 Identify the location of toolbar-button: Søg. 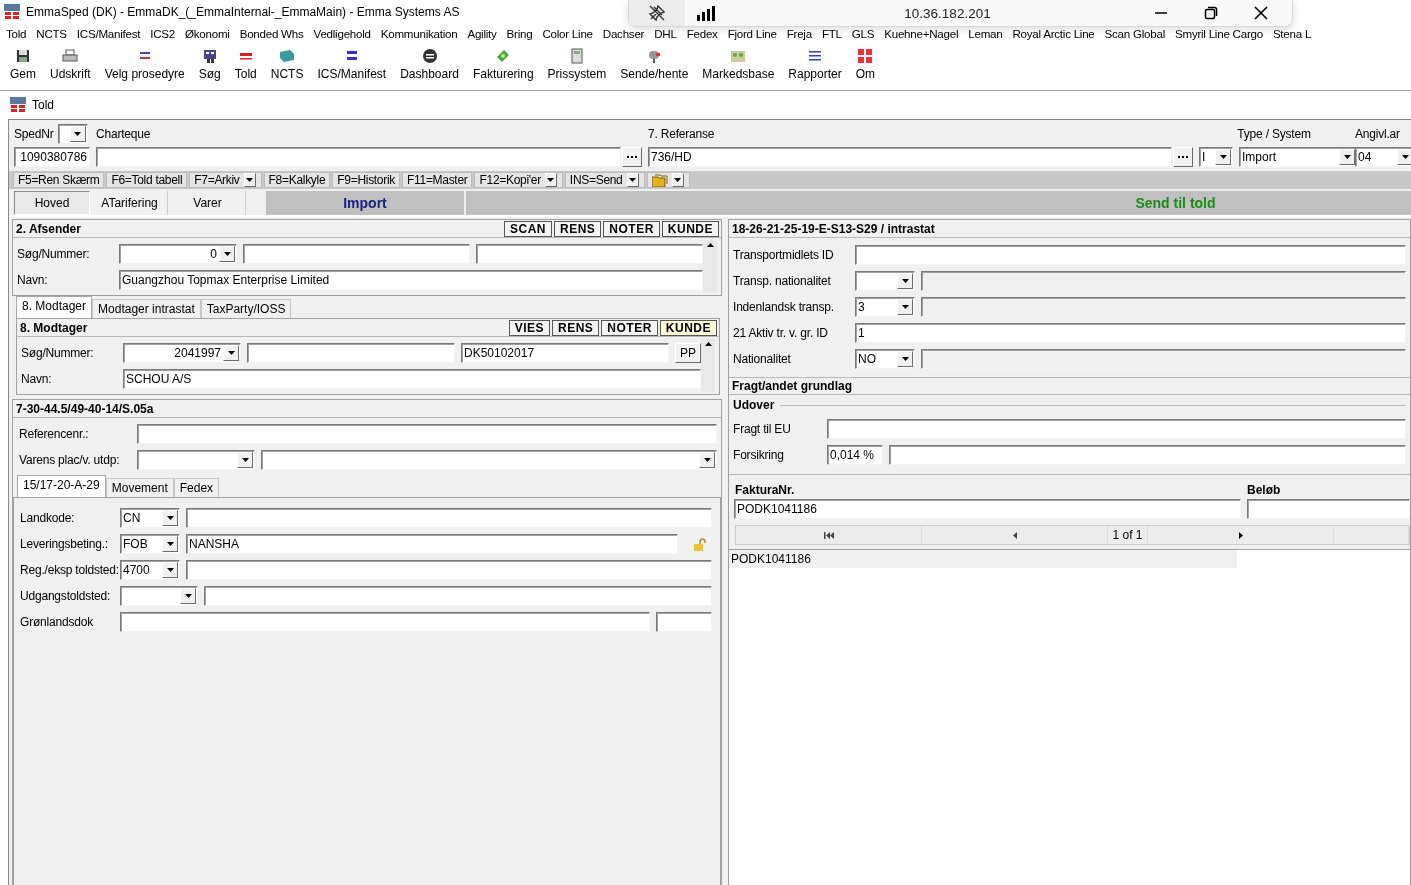
(209, 64).